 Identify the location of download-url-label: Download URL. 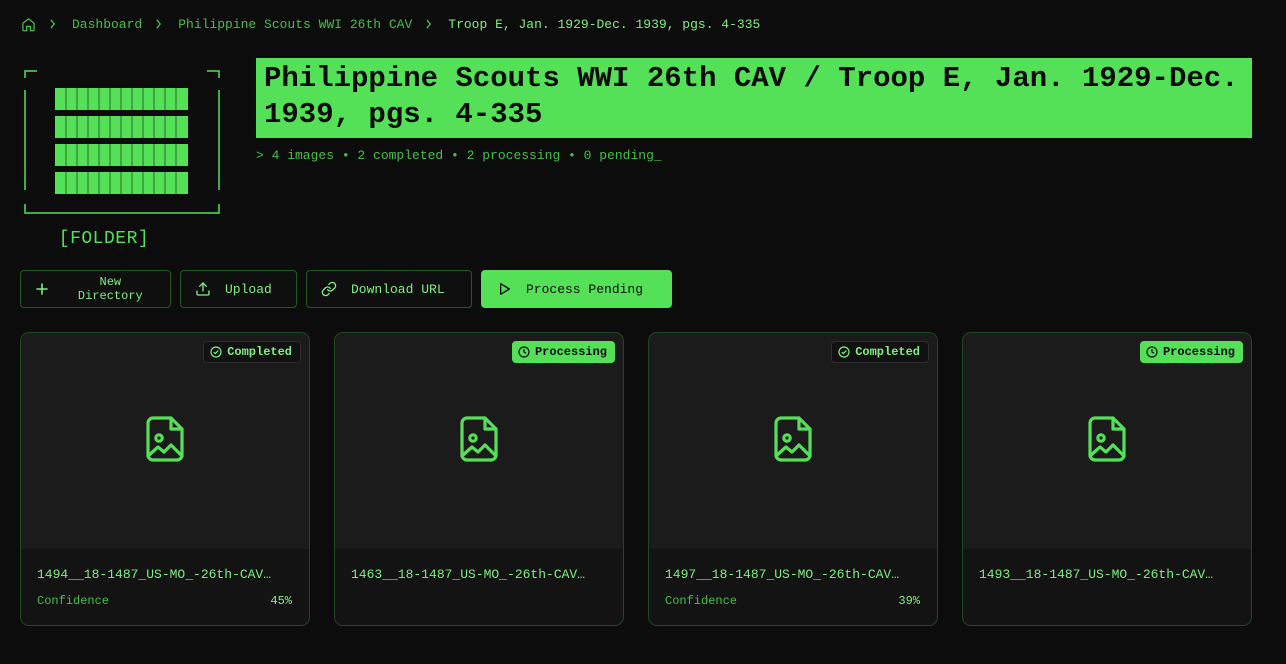
(398, 289).